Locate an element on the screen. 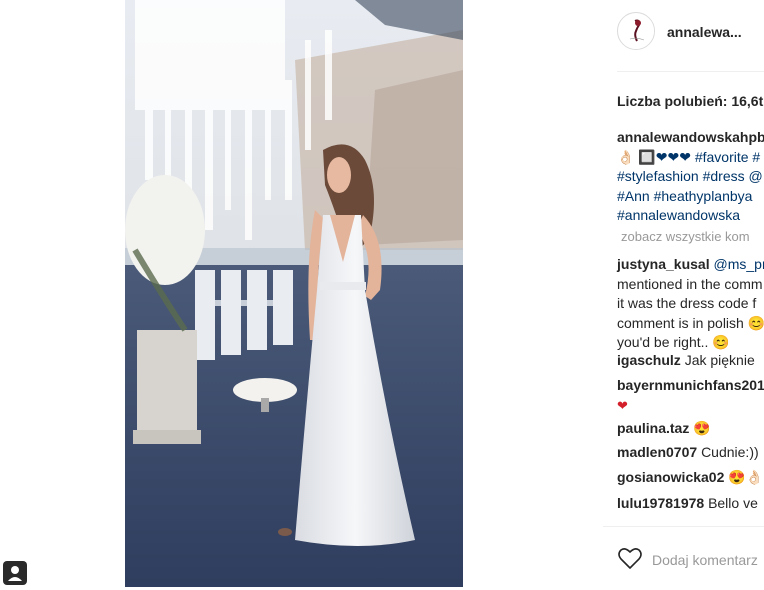 This screenshot has width=764, height=590. comment: bayernmunichfans201 ❤ is located at coordinates (690, 395).